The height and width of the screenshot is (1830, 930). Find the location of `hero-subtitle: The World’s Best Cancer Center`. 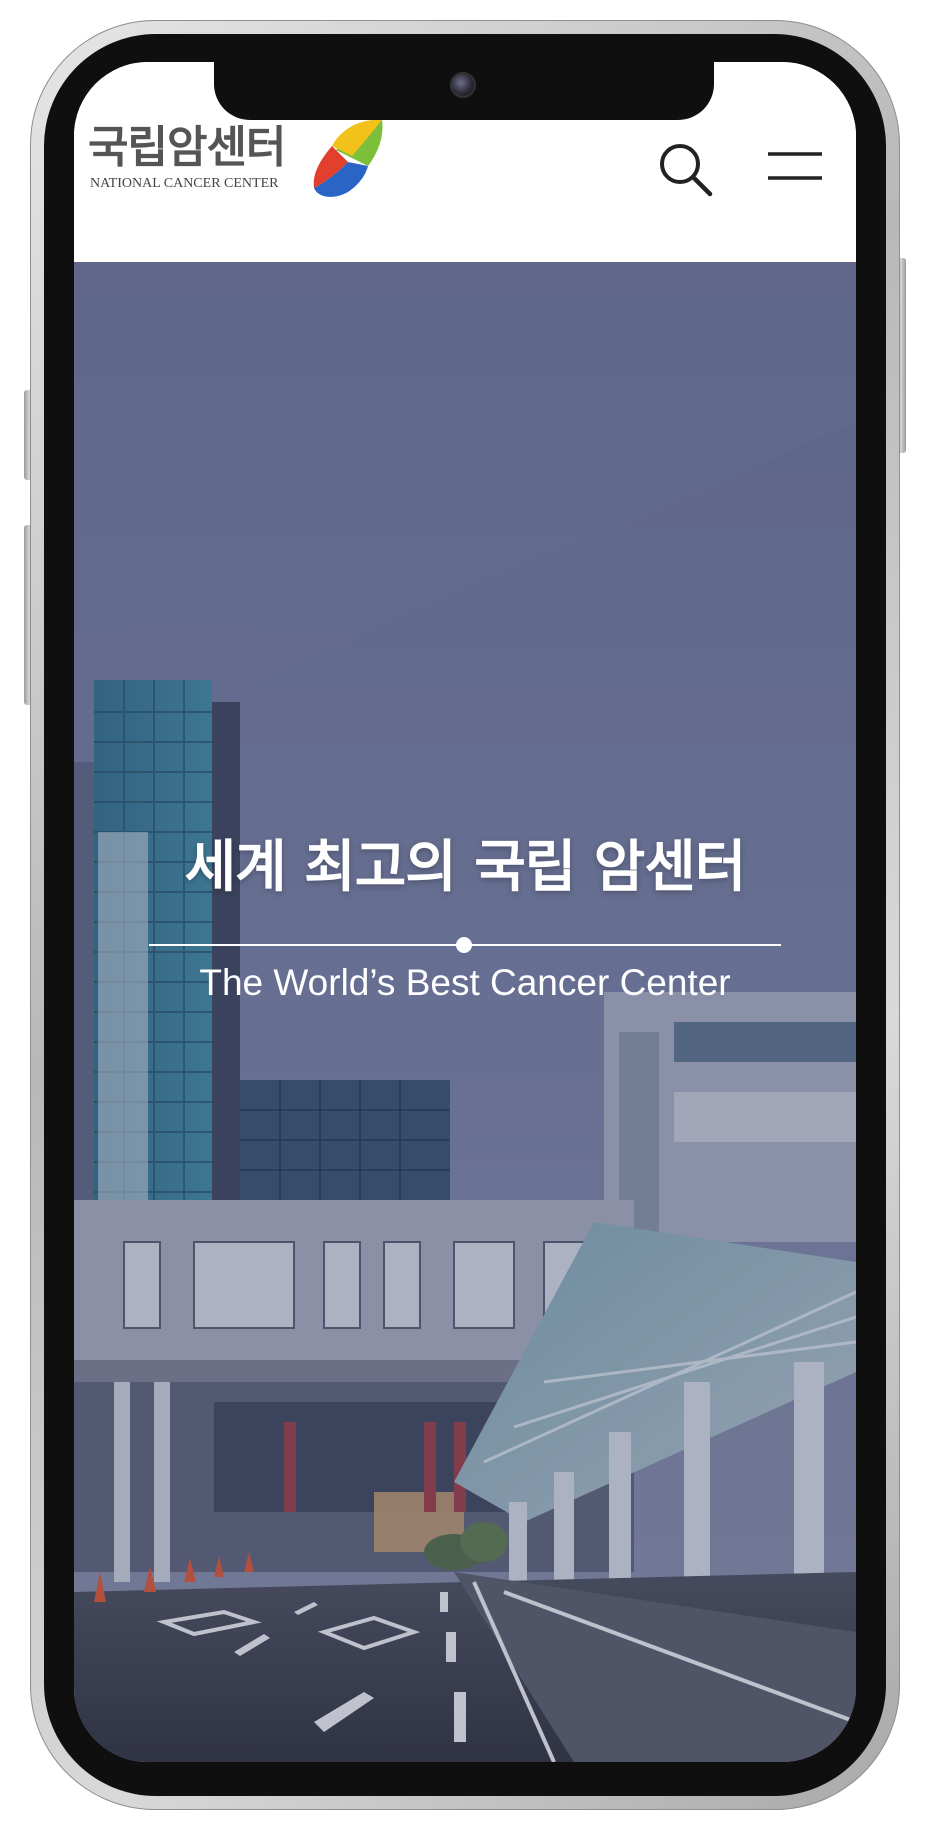

hero-subtitle: The World’s Best Cancer Center is located at coordinates (465, 982).